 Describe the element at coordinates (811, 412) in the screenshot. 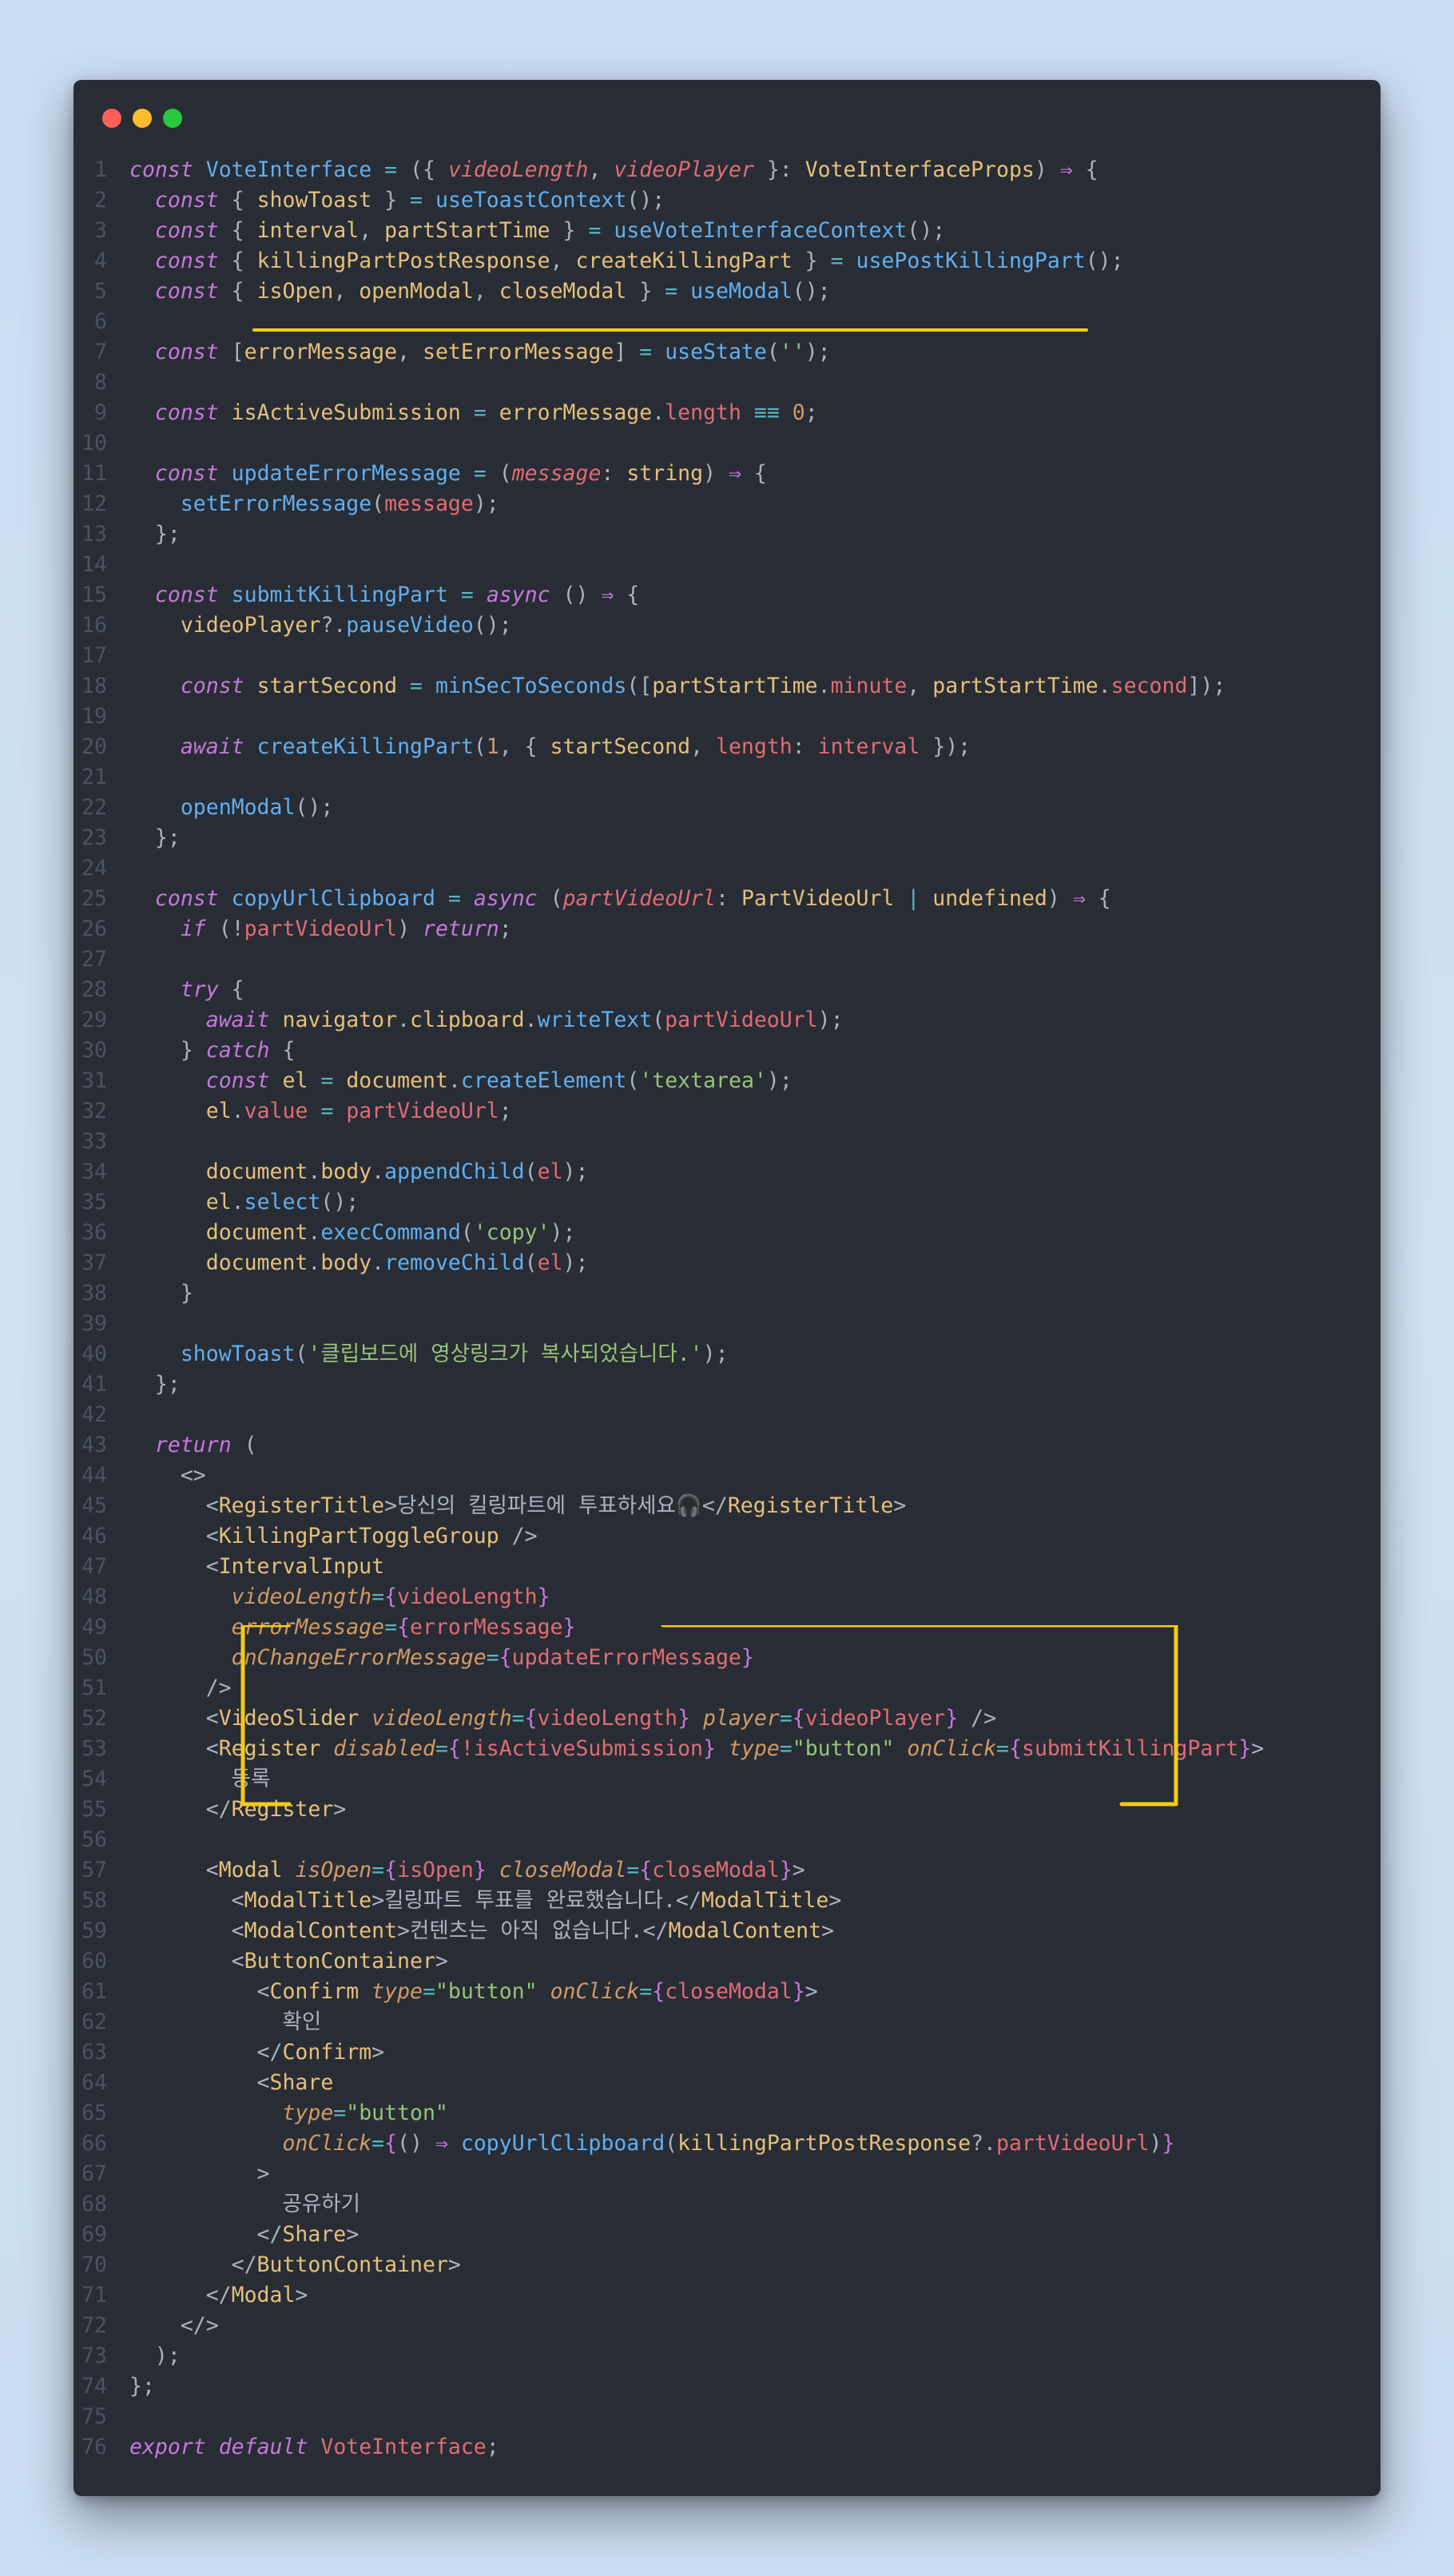

I see `code-token: ;` at that location.